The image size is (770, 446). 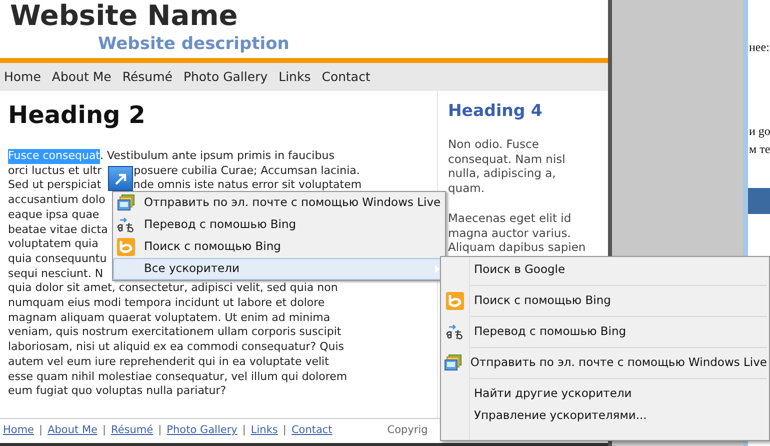 I want to click on body-text: nde omnis iste natus error sit voluptatem, so click(x=247, y=186).